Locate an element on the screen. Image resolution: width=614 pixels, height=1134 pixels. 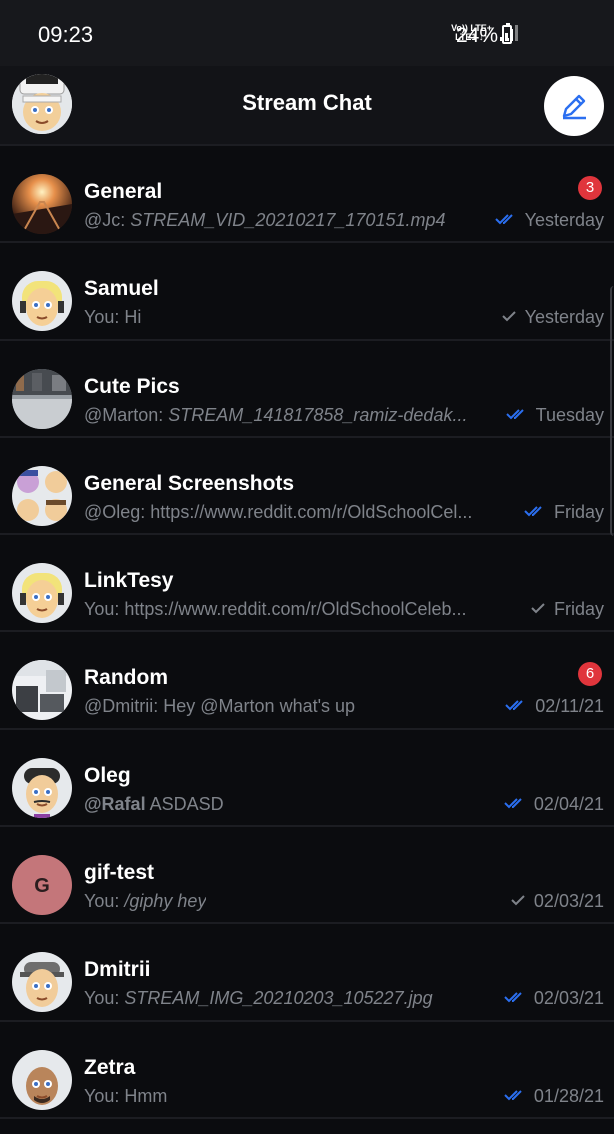
channel-name: gif-test is located at coordinates (119, 873).